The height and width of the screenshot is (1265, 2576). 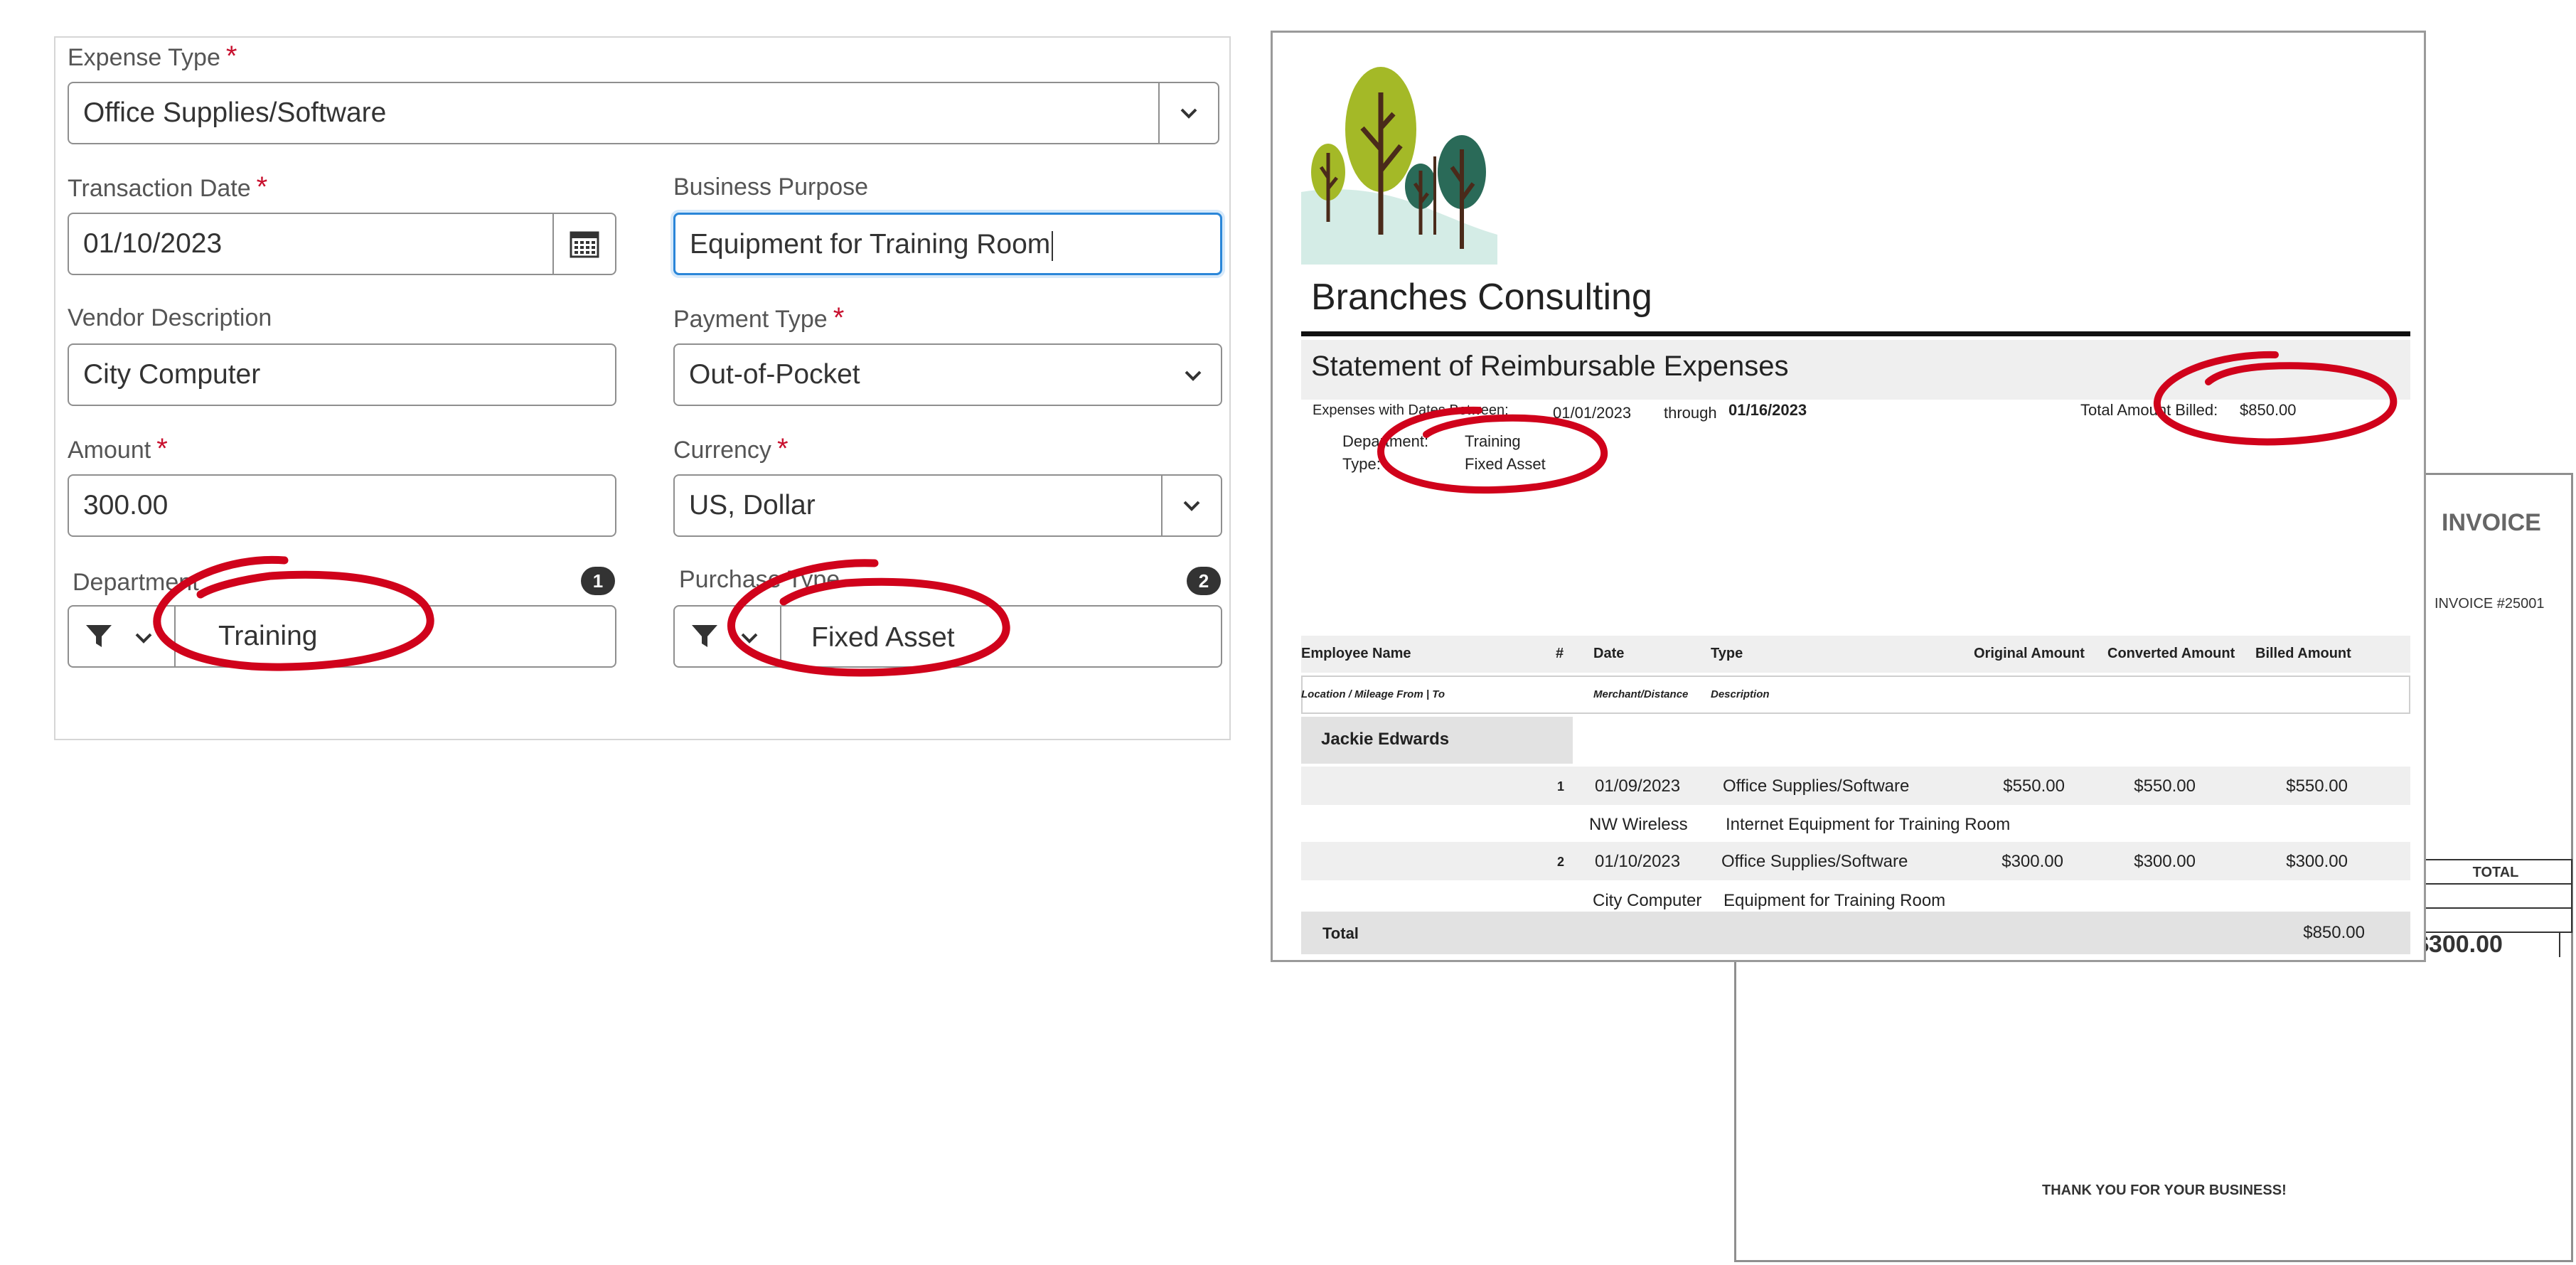 What do you see at coordinates (1550, 366) in the screenshot?
I see `statement-title: Statement of Reimbursable Expenses` at bounding box center [1550, 366].